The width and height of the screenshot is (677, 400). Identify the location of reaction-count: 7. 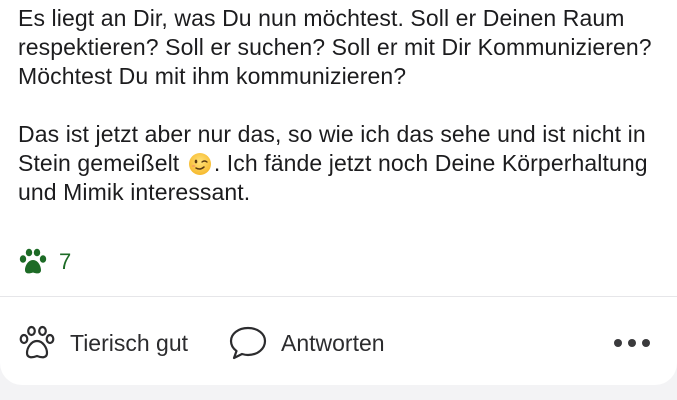
(65, 261).